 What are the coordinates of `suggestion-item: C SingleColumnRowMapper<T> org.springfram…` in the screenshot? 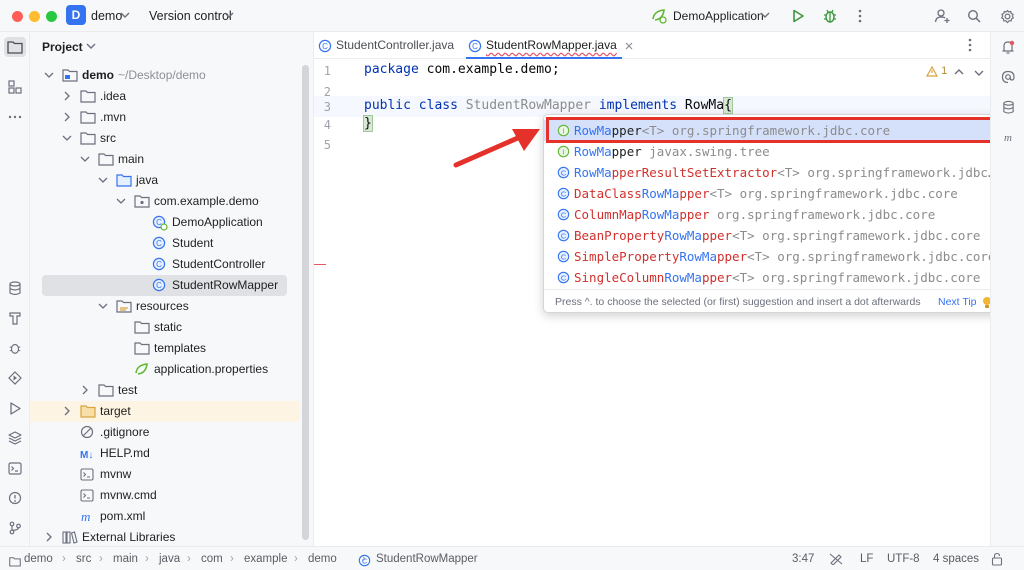 It's located at (782, 277).